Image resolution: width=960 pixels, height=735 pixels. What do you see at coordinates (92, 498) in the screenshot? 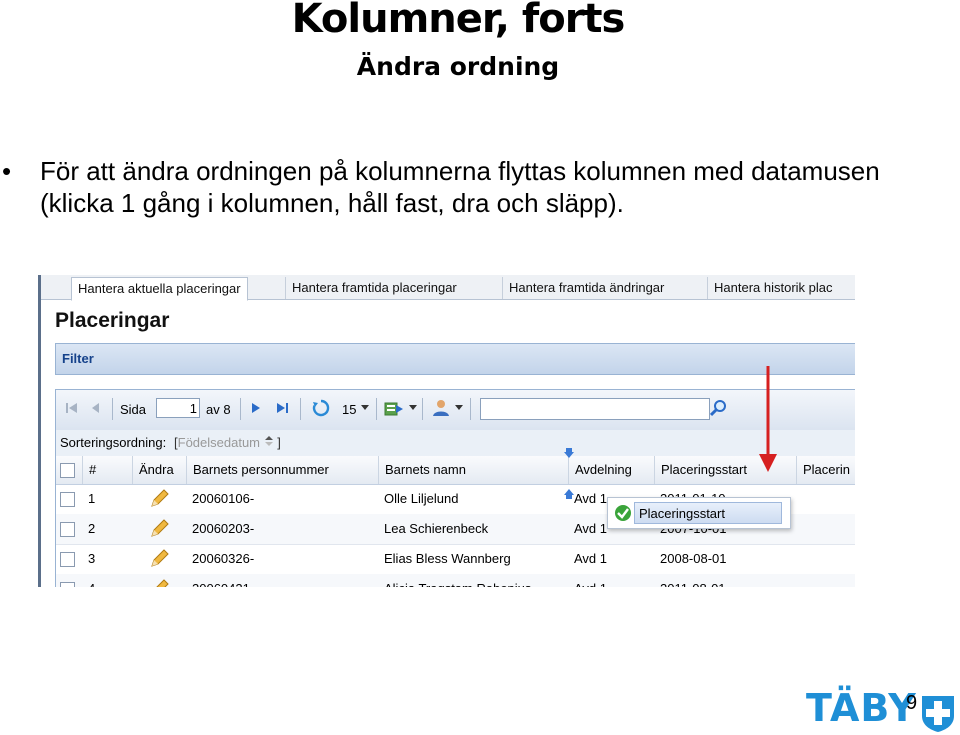
I see `row-number: 1` at bounding box center [92, 498].